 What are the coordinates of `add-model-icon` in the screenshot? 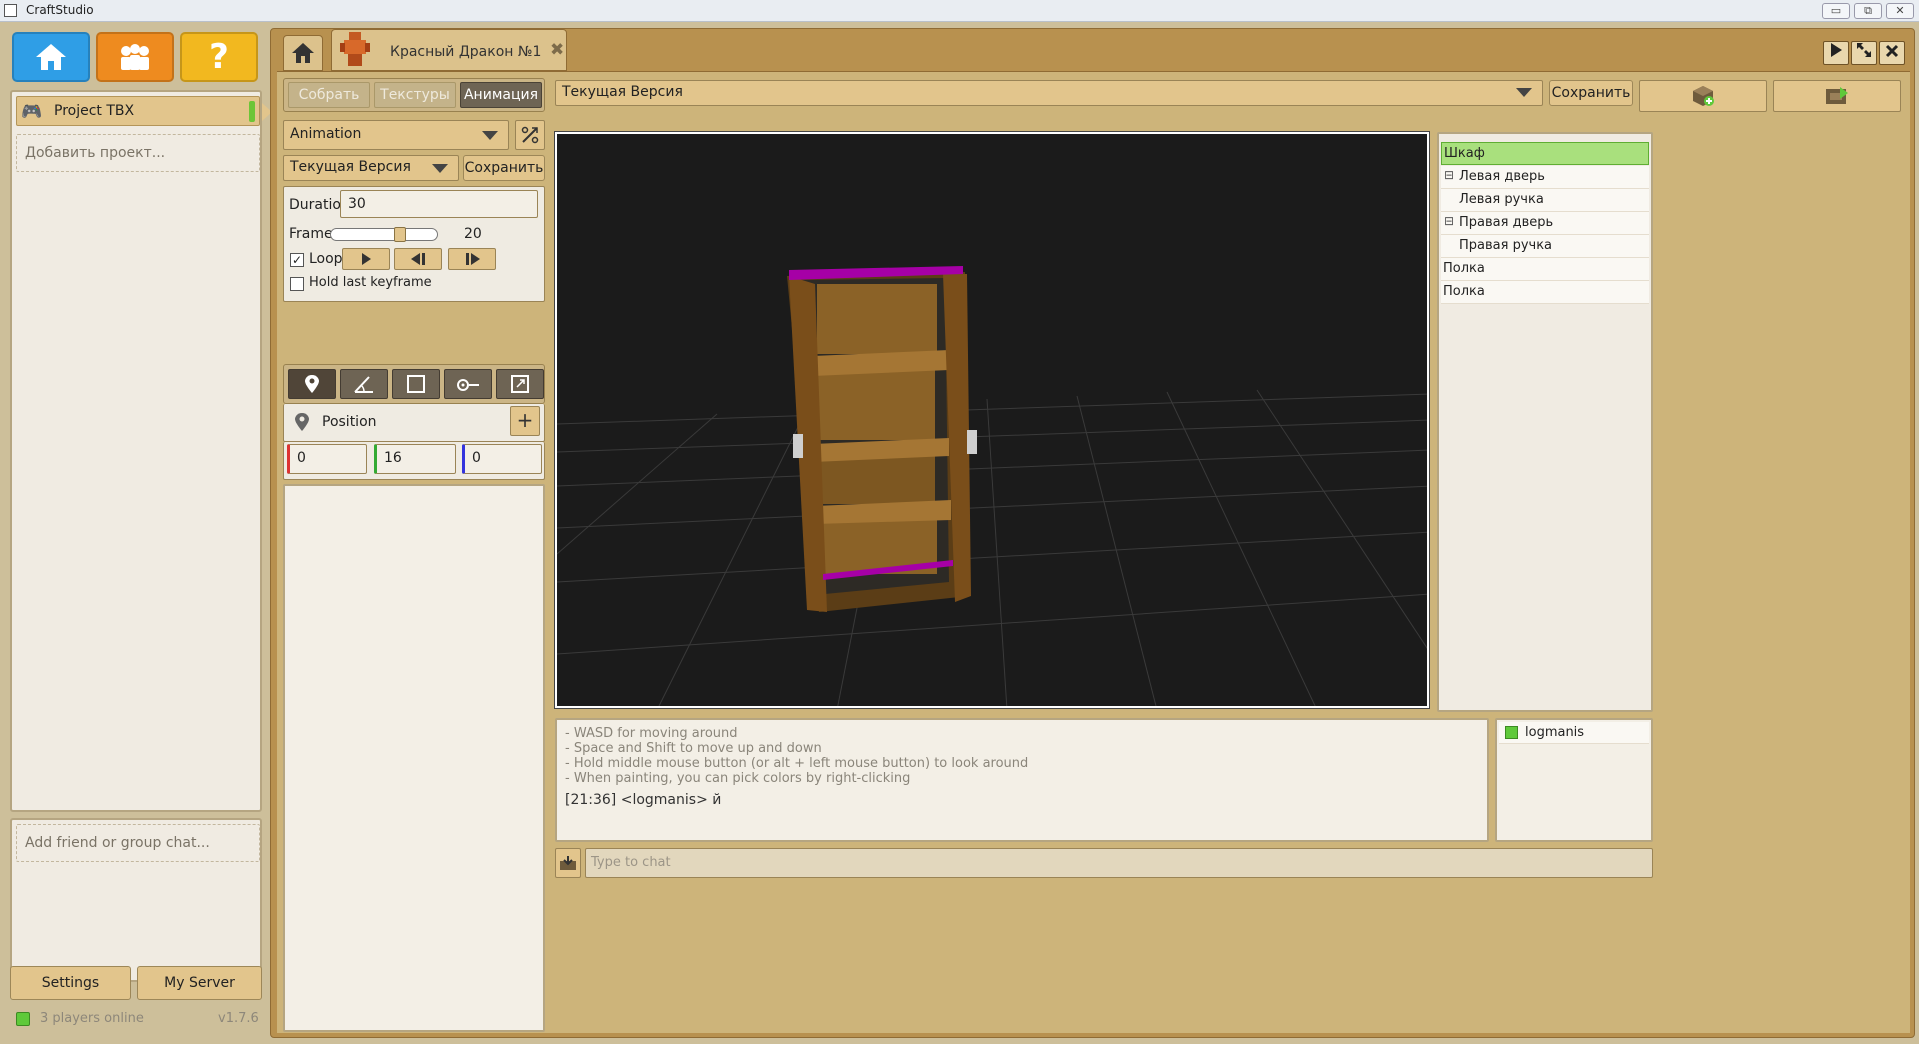 It's located at (1703, 96).